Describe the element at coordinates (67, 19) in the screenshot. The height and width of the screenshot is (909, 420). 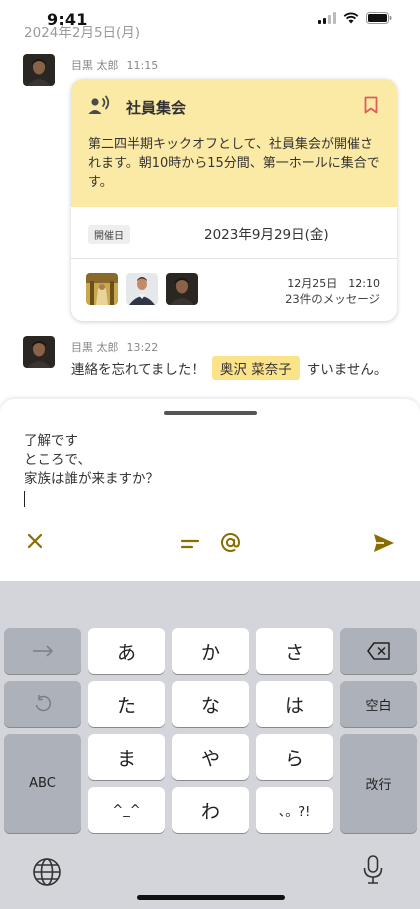
I see `status-time: 9:41` at that location.